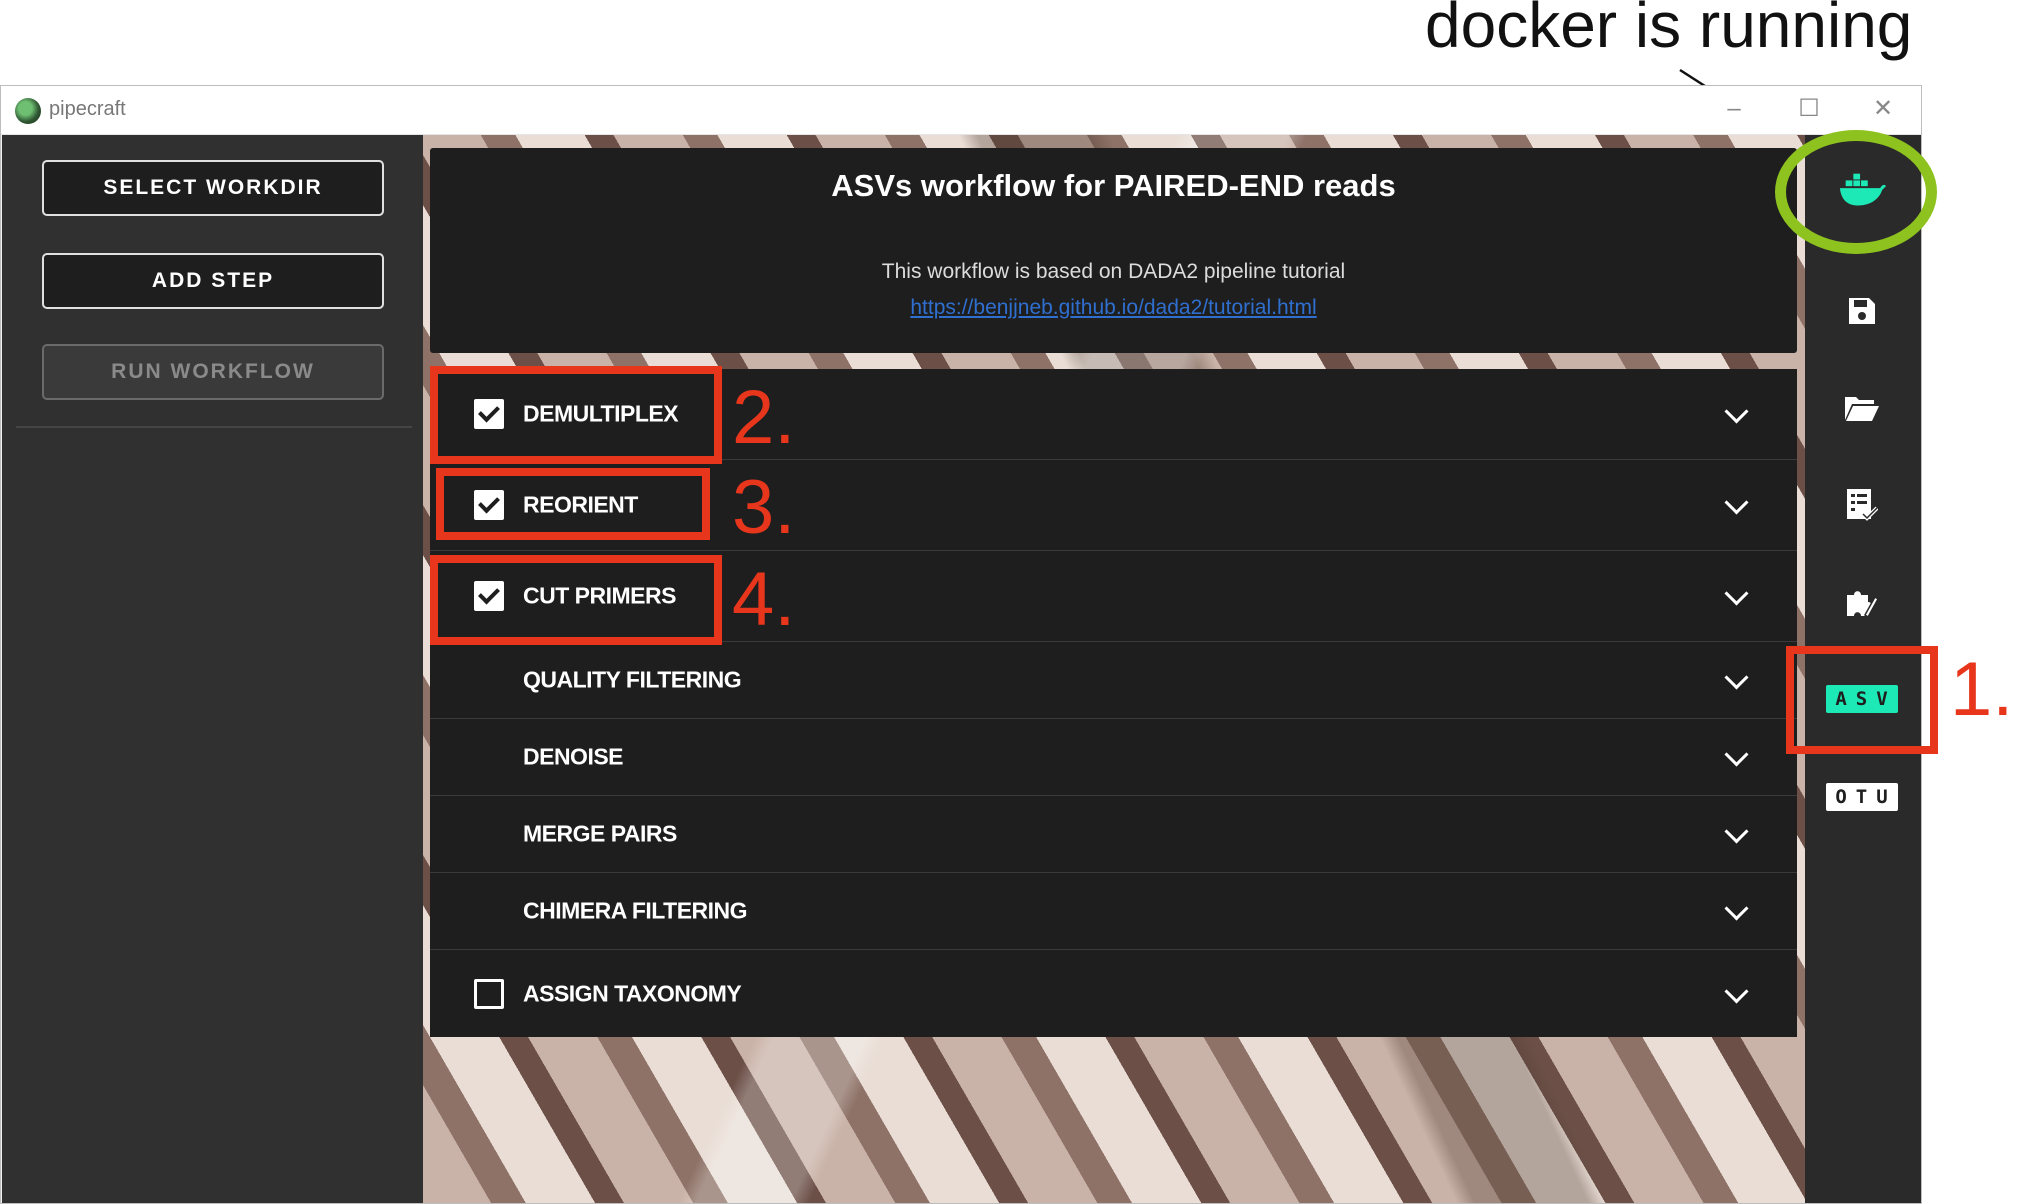 The width and height of the screenshot is (2022, 1204). What do you see at coordinates (1809, 109) in the screenshot?
I see `maximize-icon: ☐` at bounding box center [1809, 109].